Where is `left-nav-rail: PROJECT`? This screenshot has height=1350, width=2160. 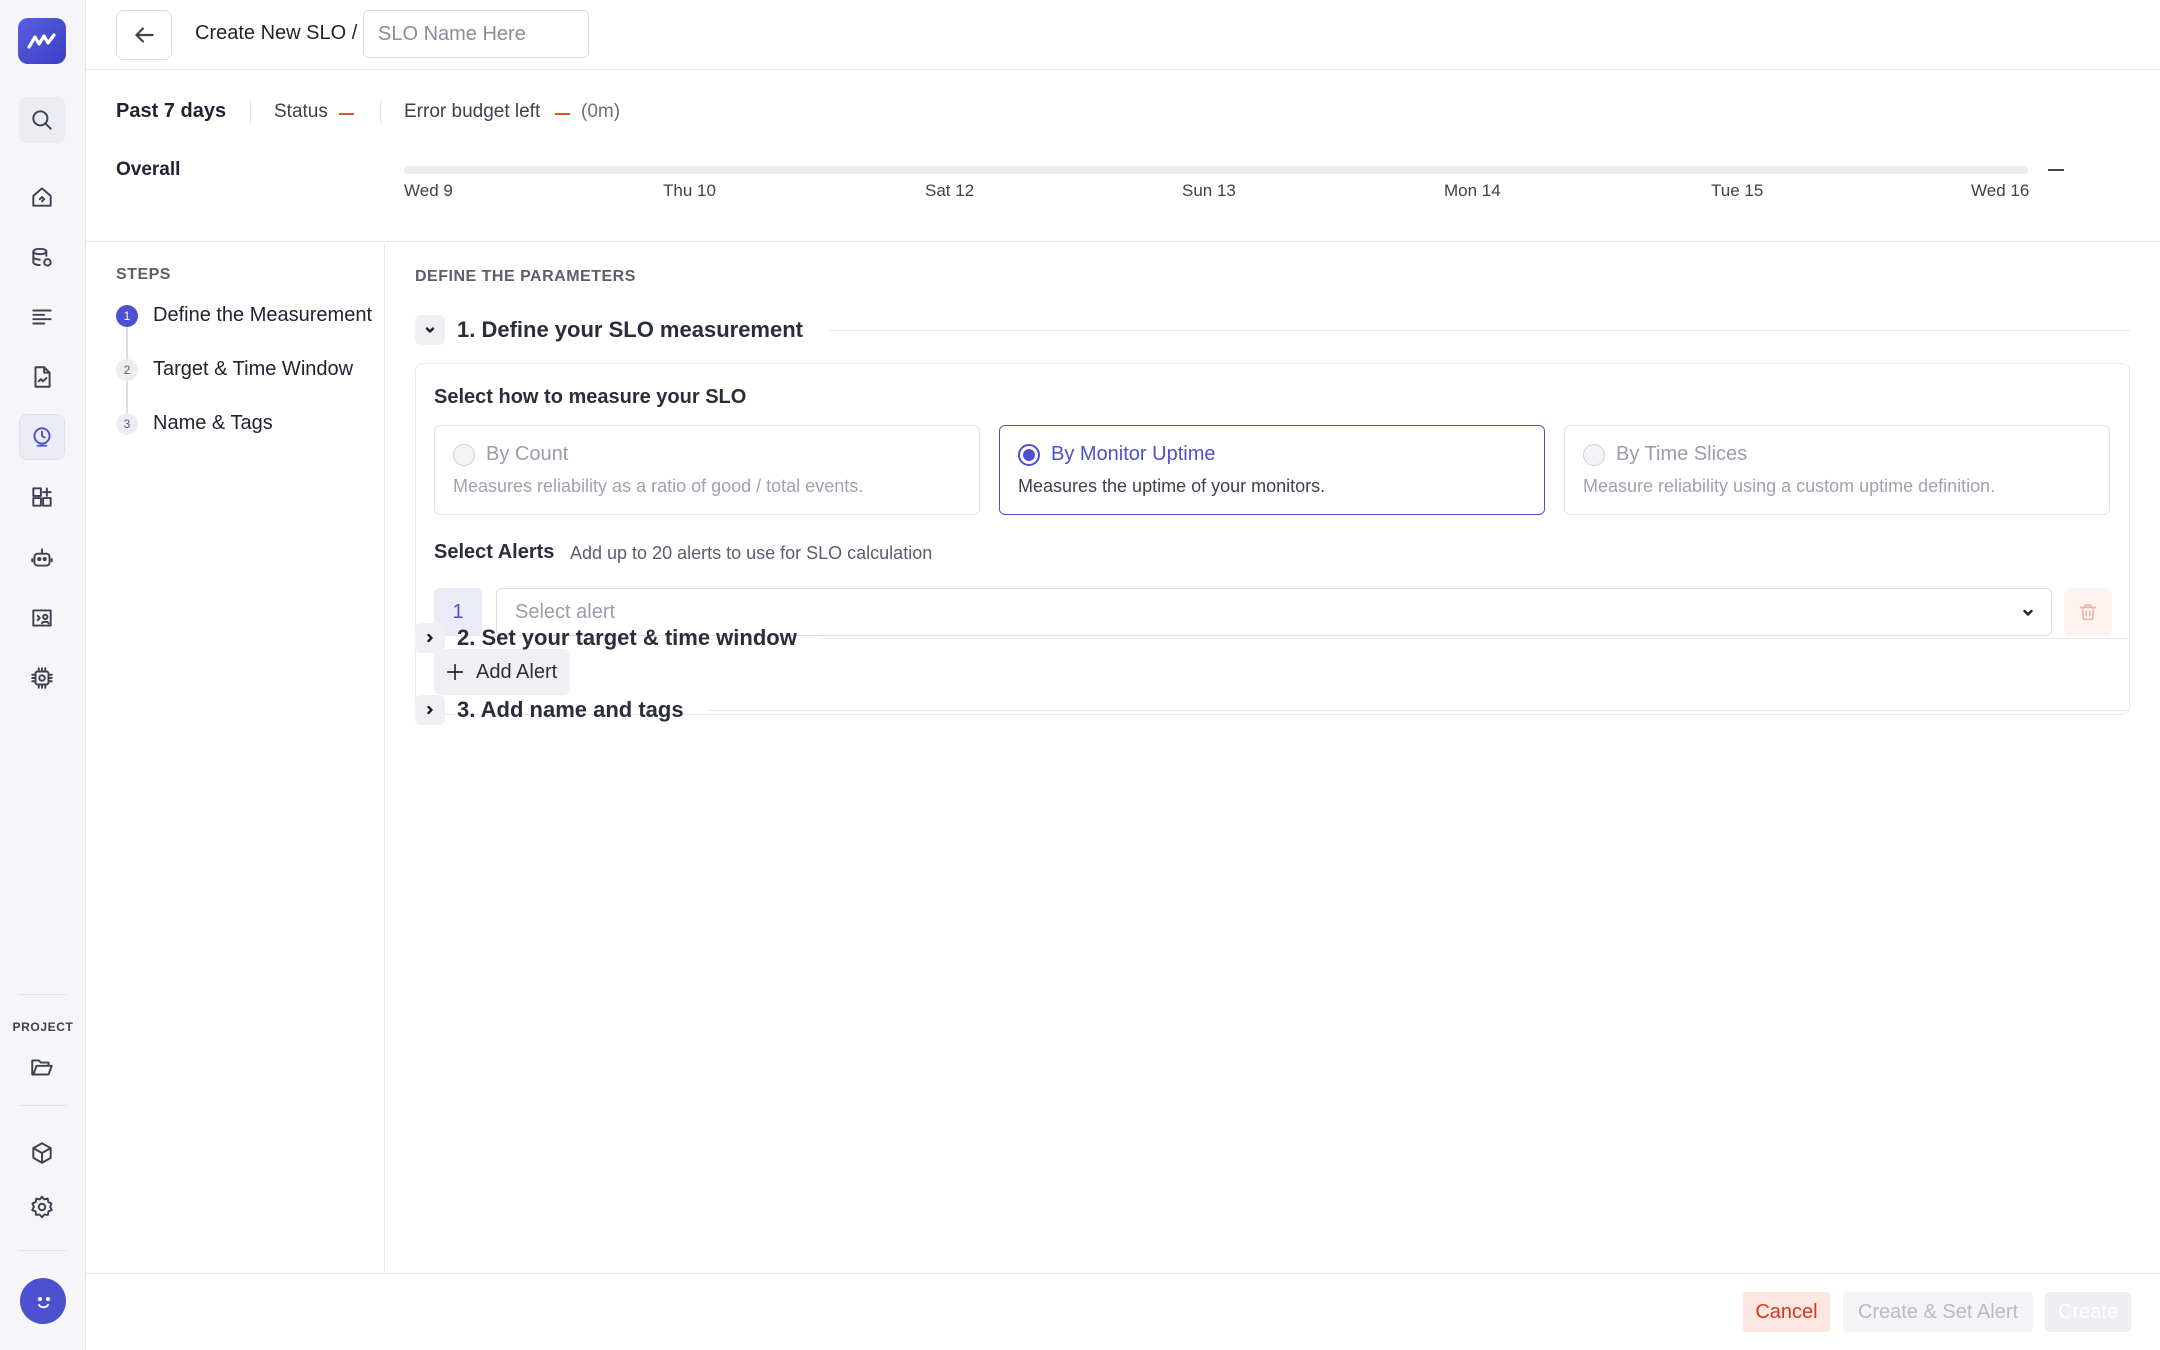
left-nav-rail: PROJECT is located at coordinates (43, 675).